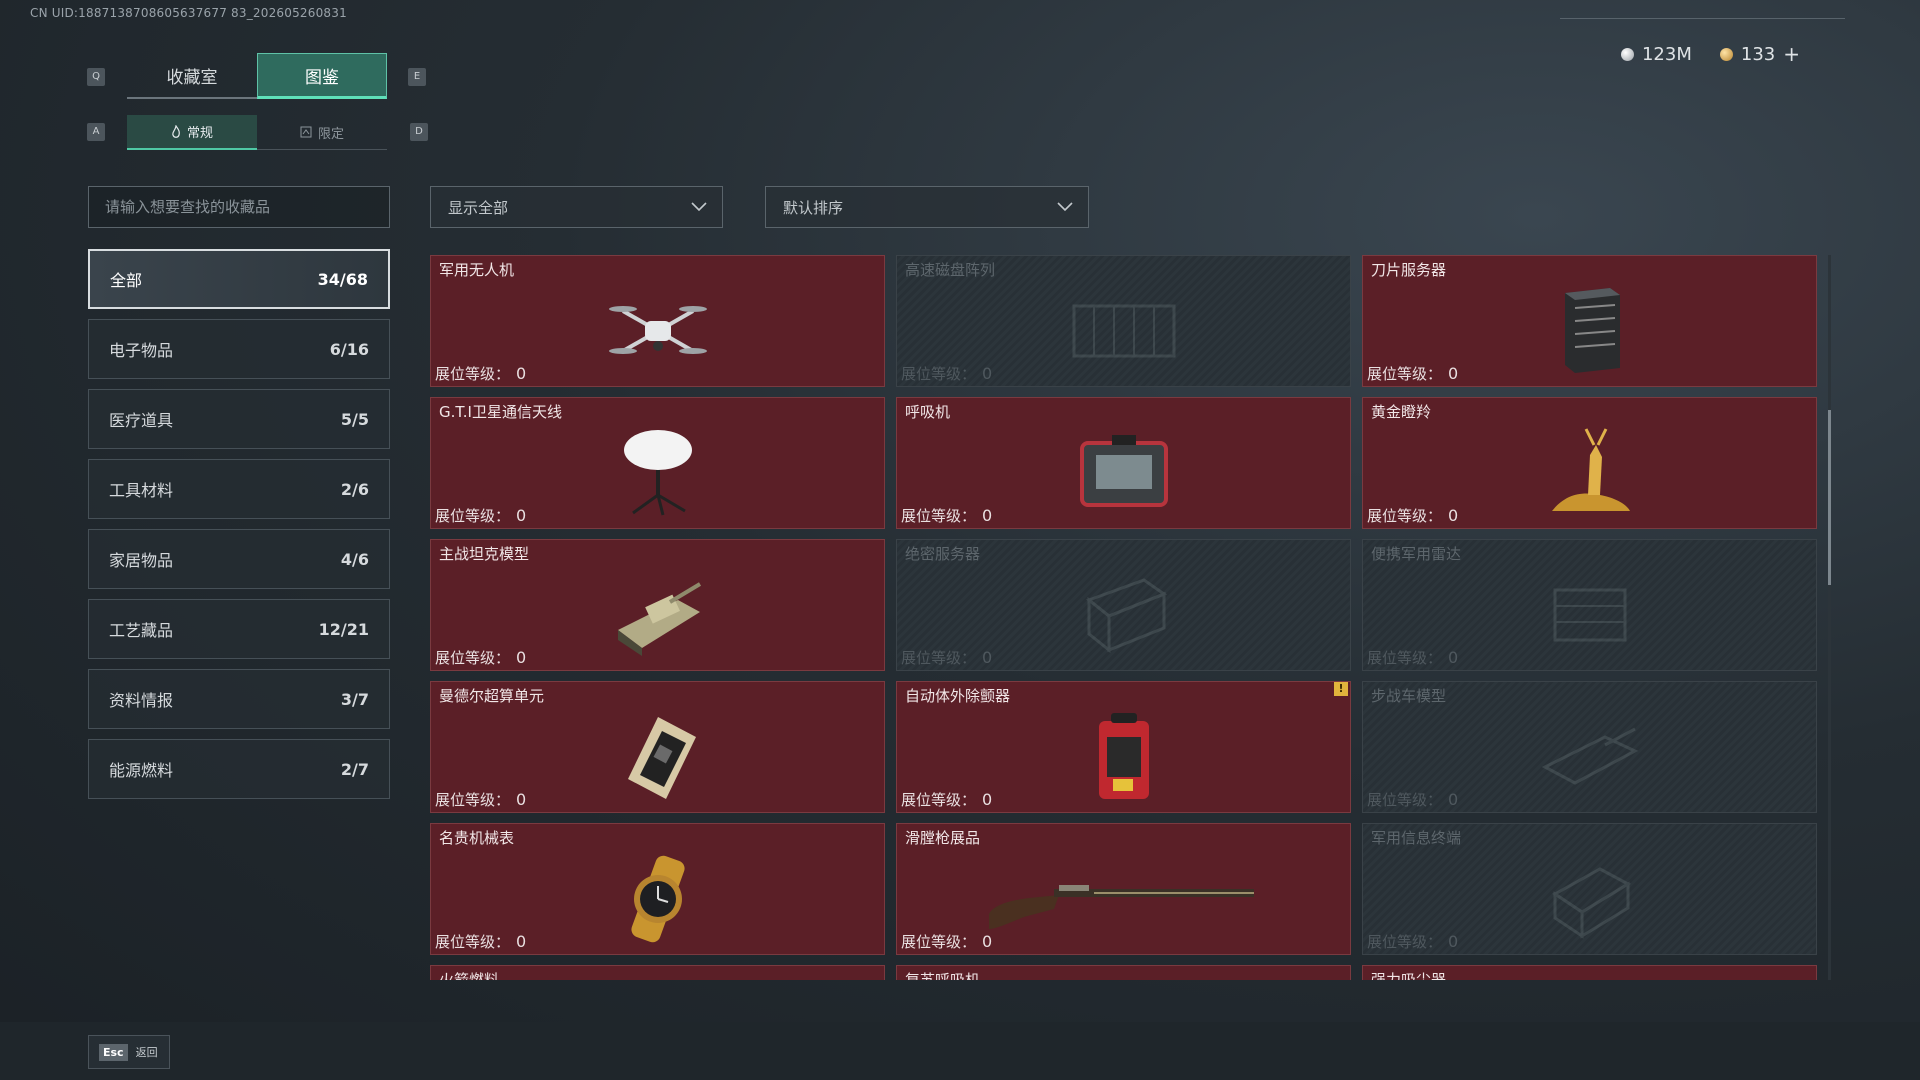  Describe the element at coordinates (239, 769) in the screenshot. I see `category-item: 能源燃料 2/7` at that location.